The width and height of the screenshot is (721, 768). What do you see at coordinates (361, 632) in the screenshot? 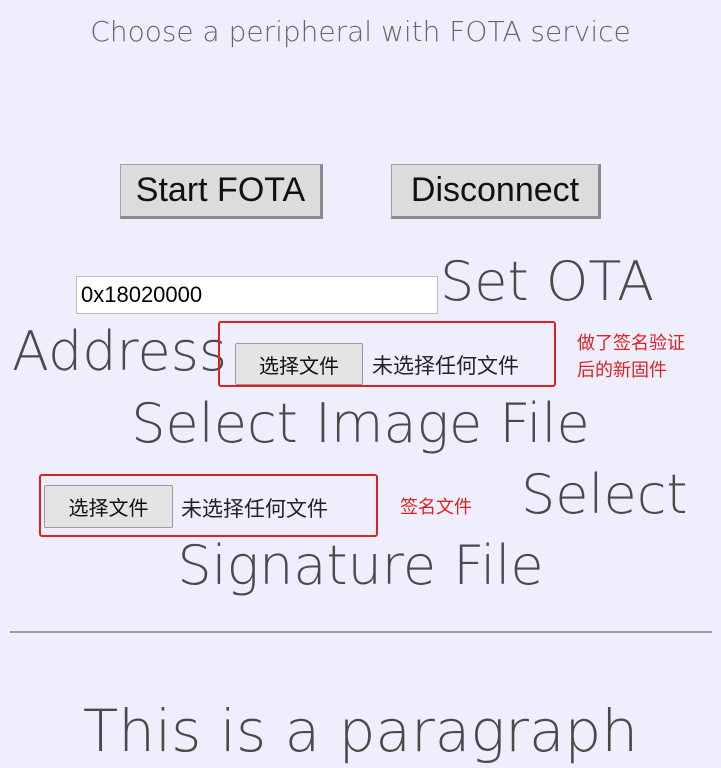
I see `horizontal-divider` at bounding box center [361, 632].